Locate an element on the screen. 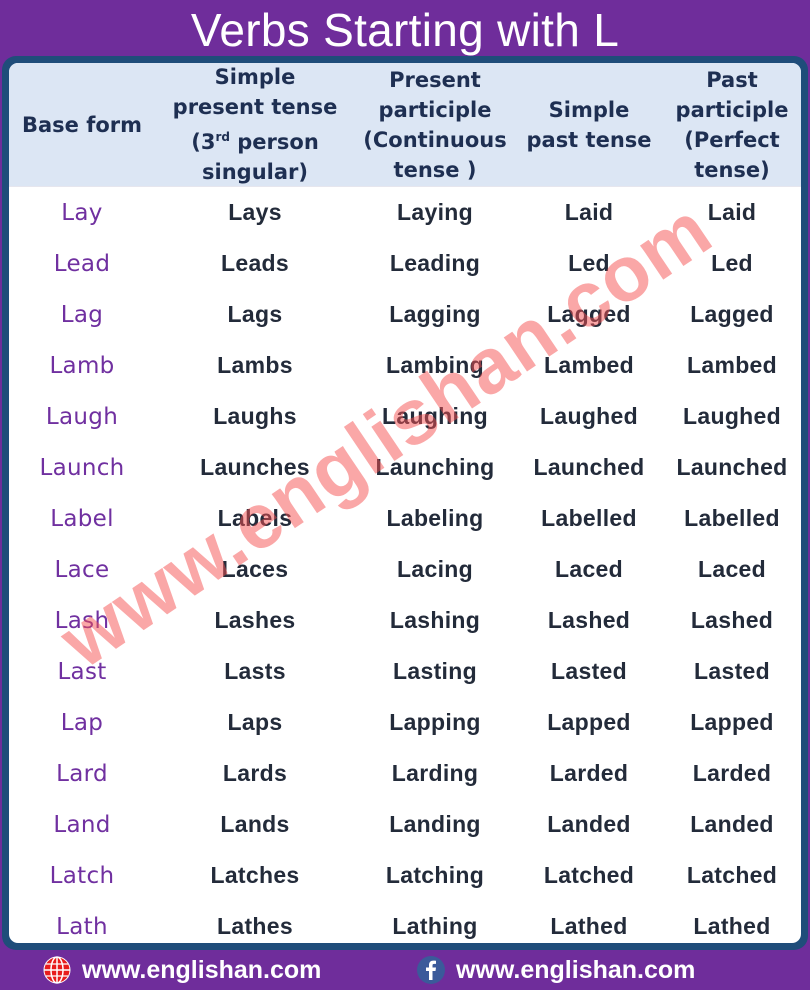 The image size is (810, 990). cell-base-form: Launch is located at coordinates (82, 467).